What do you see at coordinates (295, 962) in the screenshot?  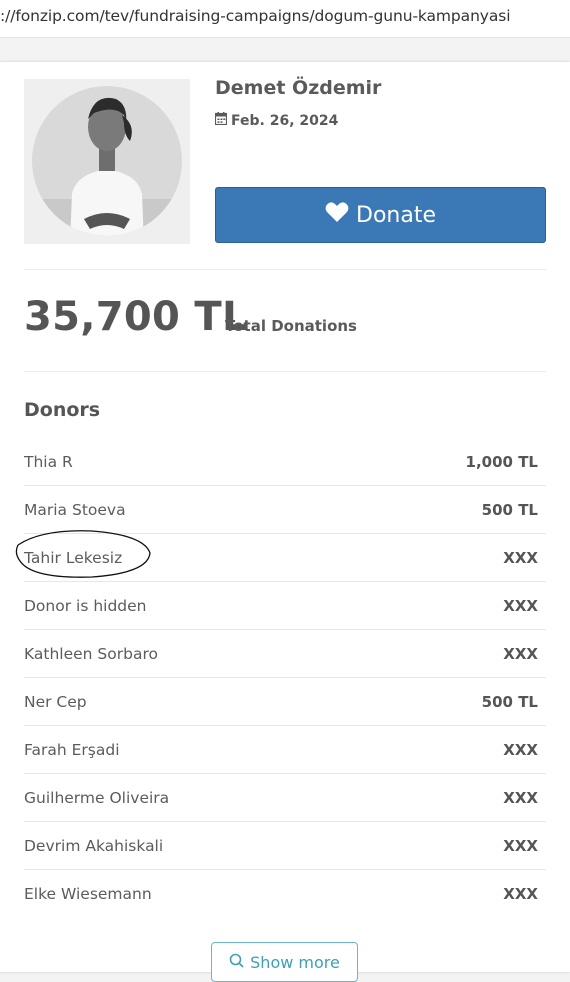 I see `show-more-label: Show more` at bounding box center [295, 962].